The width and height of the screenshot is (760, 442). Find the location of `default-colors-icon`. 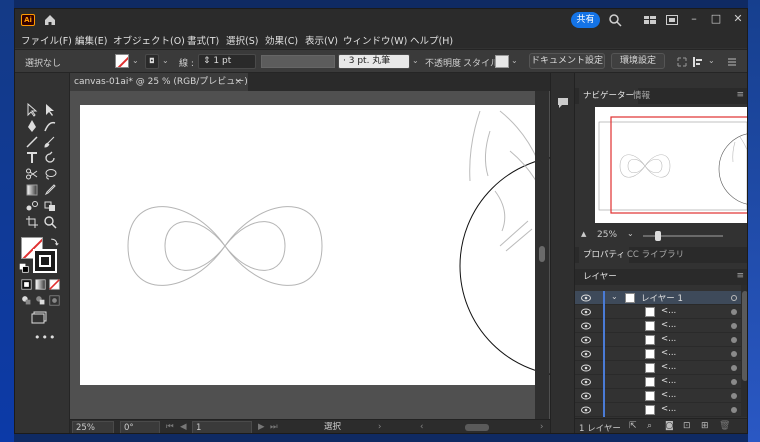

default-colors-icon is located at coordinates (24, 268).